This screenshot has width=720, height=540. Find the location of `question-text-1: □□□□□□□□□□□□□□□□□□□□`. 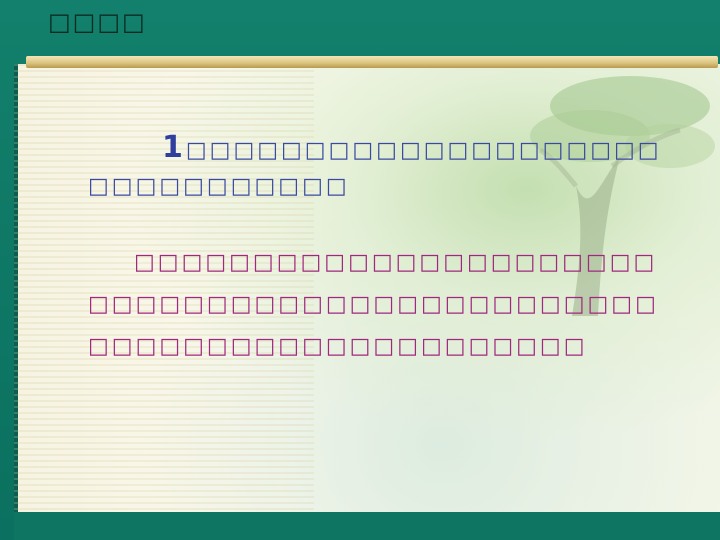

question-text-1: □□□□□□□□□□□□□□□□□□□□ is located at coordinates (423, 150).